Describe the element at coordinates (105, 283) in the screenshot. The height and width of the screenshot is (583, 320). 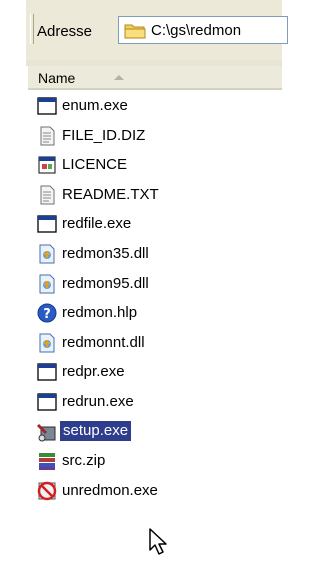
I see `file-name: redmon95.dll` at that location.